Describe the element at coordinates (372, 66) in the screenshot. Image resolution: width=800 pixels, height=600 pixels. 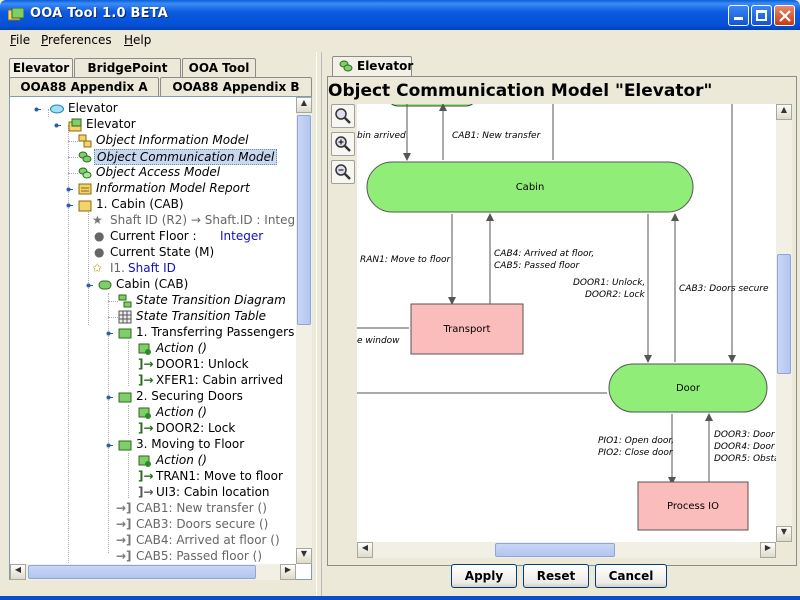
I see `tab-elevator-diagram: Elevator` at that location.